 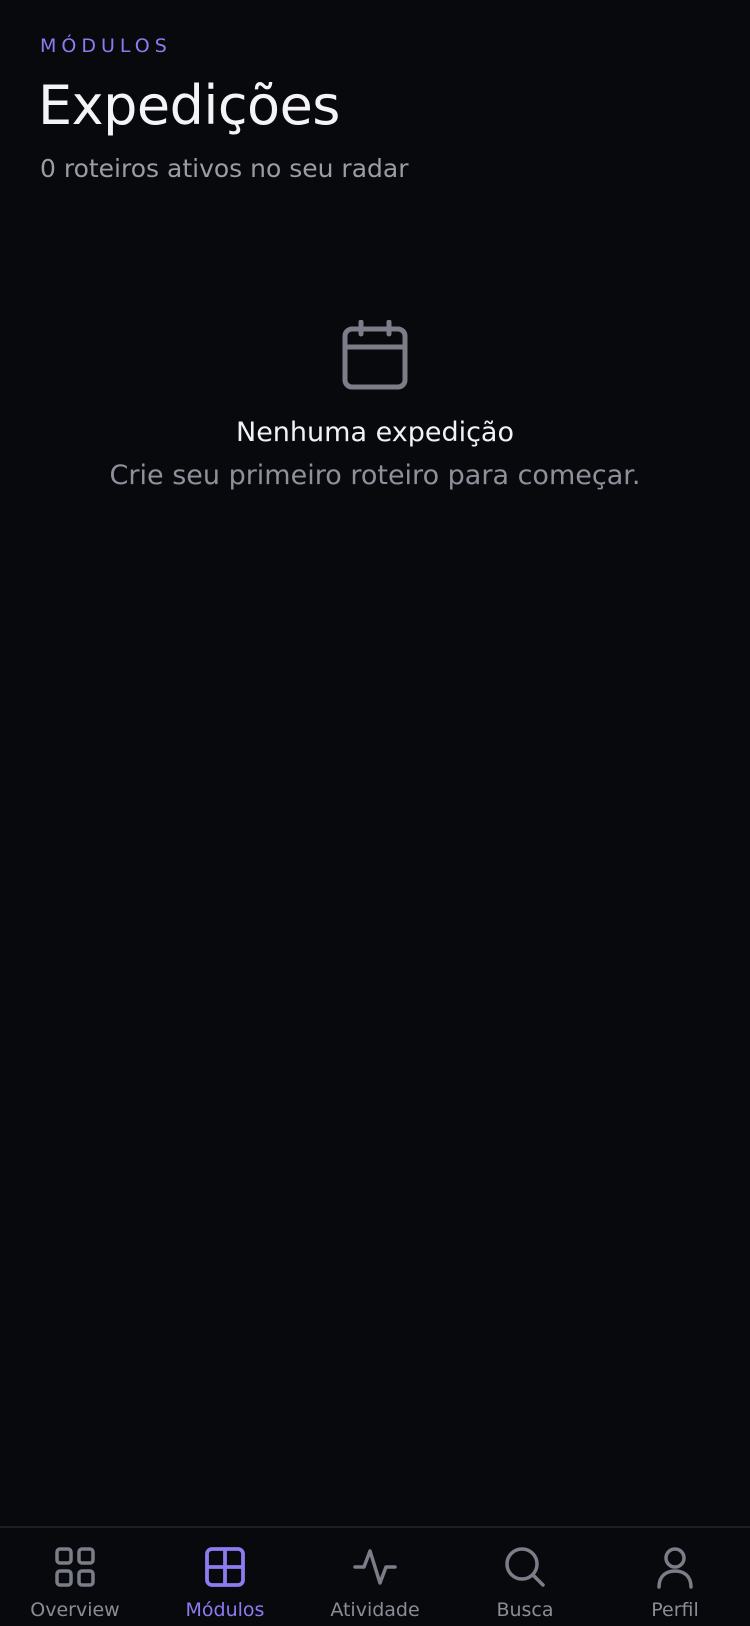 I want to click on grid-icon, so click(x=75, y=1567).